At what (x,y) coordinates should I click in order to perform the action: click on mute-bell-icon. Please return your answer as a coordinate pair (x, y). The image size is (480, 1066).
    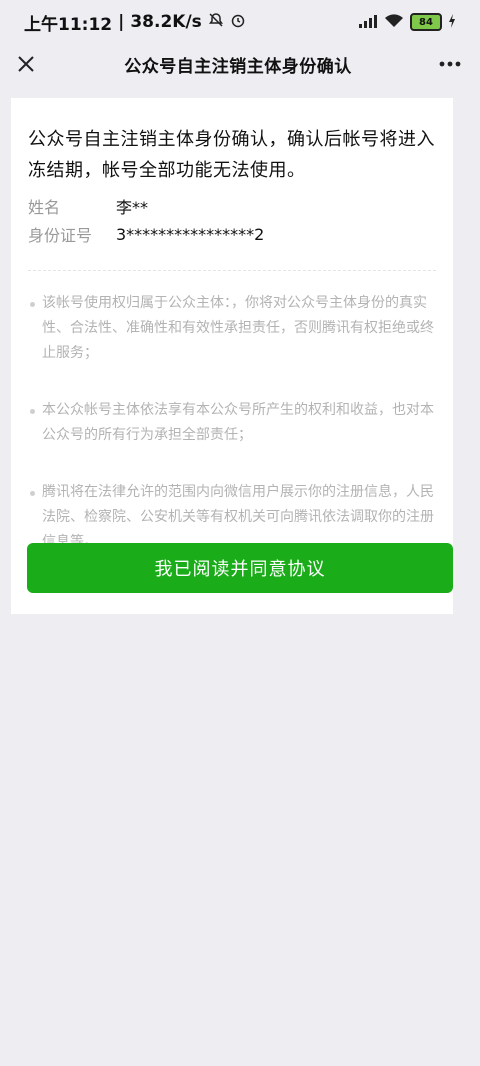
    Looking at the image, I should click on (216, 22).